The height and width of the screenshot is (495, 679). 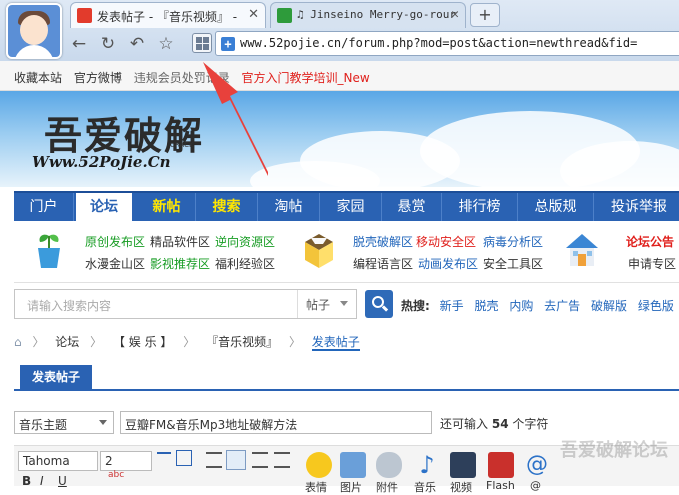 I want to click on align-right-icon, so click(x=260, y=460).